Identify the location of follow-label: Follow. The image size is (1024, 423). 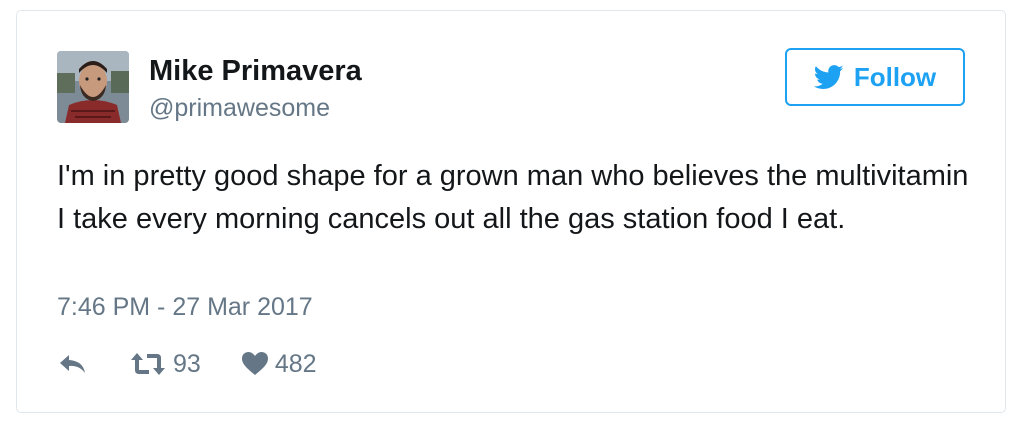
(895, 76).